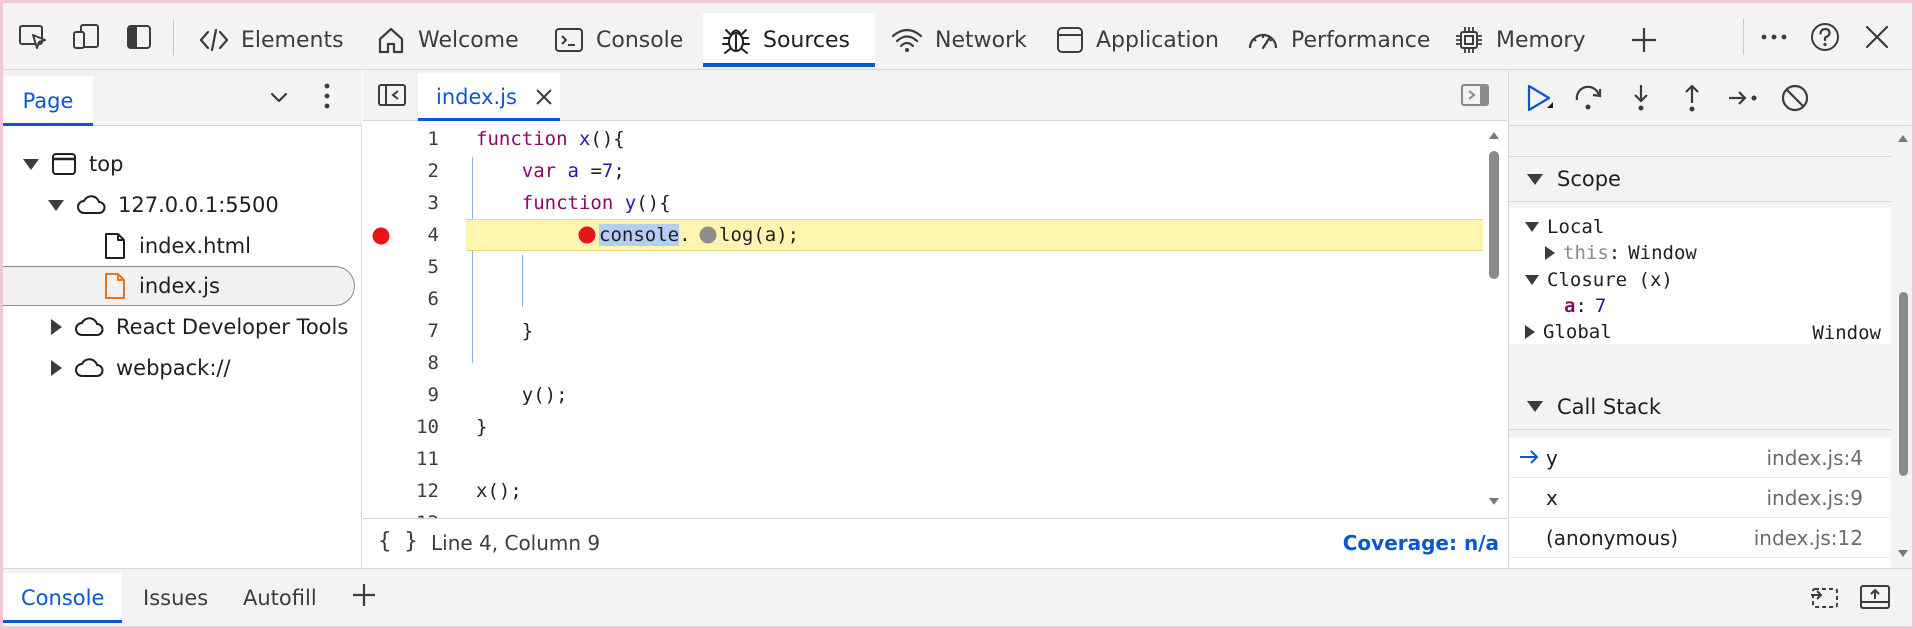  I want to click on step-out-button, so click(1692, 98).